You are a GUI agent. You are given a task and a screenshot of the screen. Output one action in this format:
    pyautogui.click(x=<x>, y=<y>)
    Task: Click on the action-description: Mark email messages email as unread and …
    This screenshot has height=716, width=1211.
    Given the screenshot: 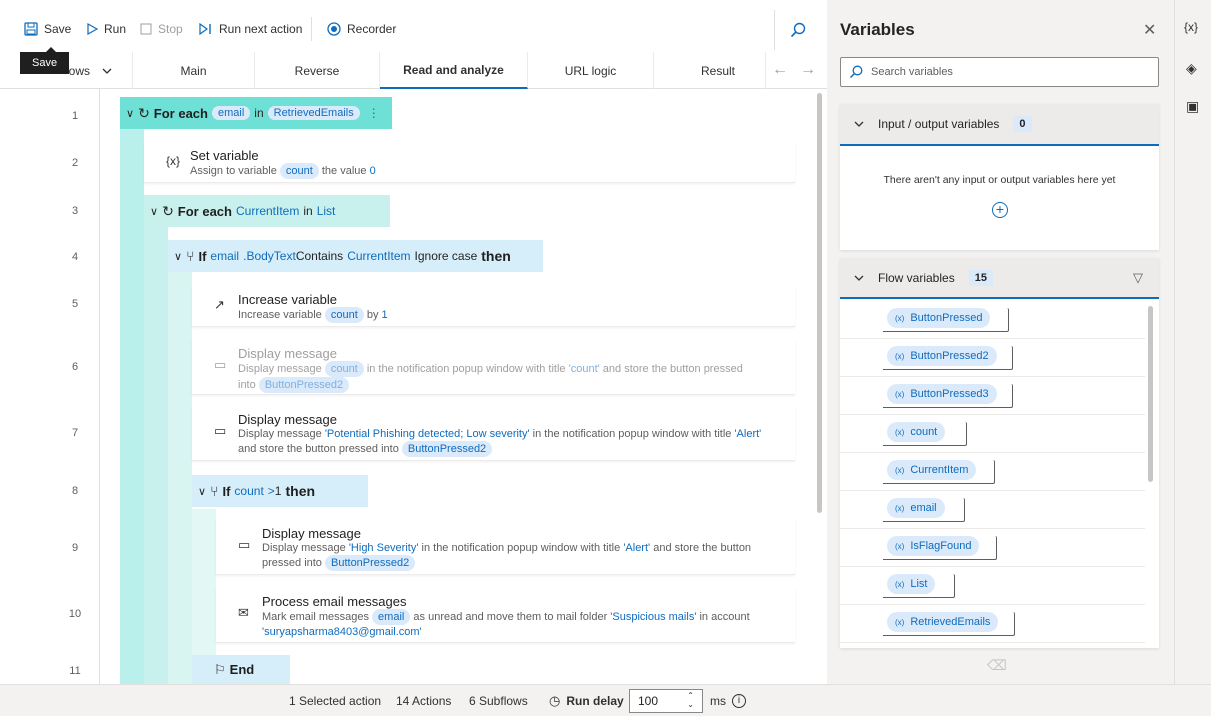 What is the action you would take?
    pyautogui.click(x=506, y=623)
    